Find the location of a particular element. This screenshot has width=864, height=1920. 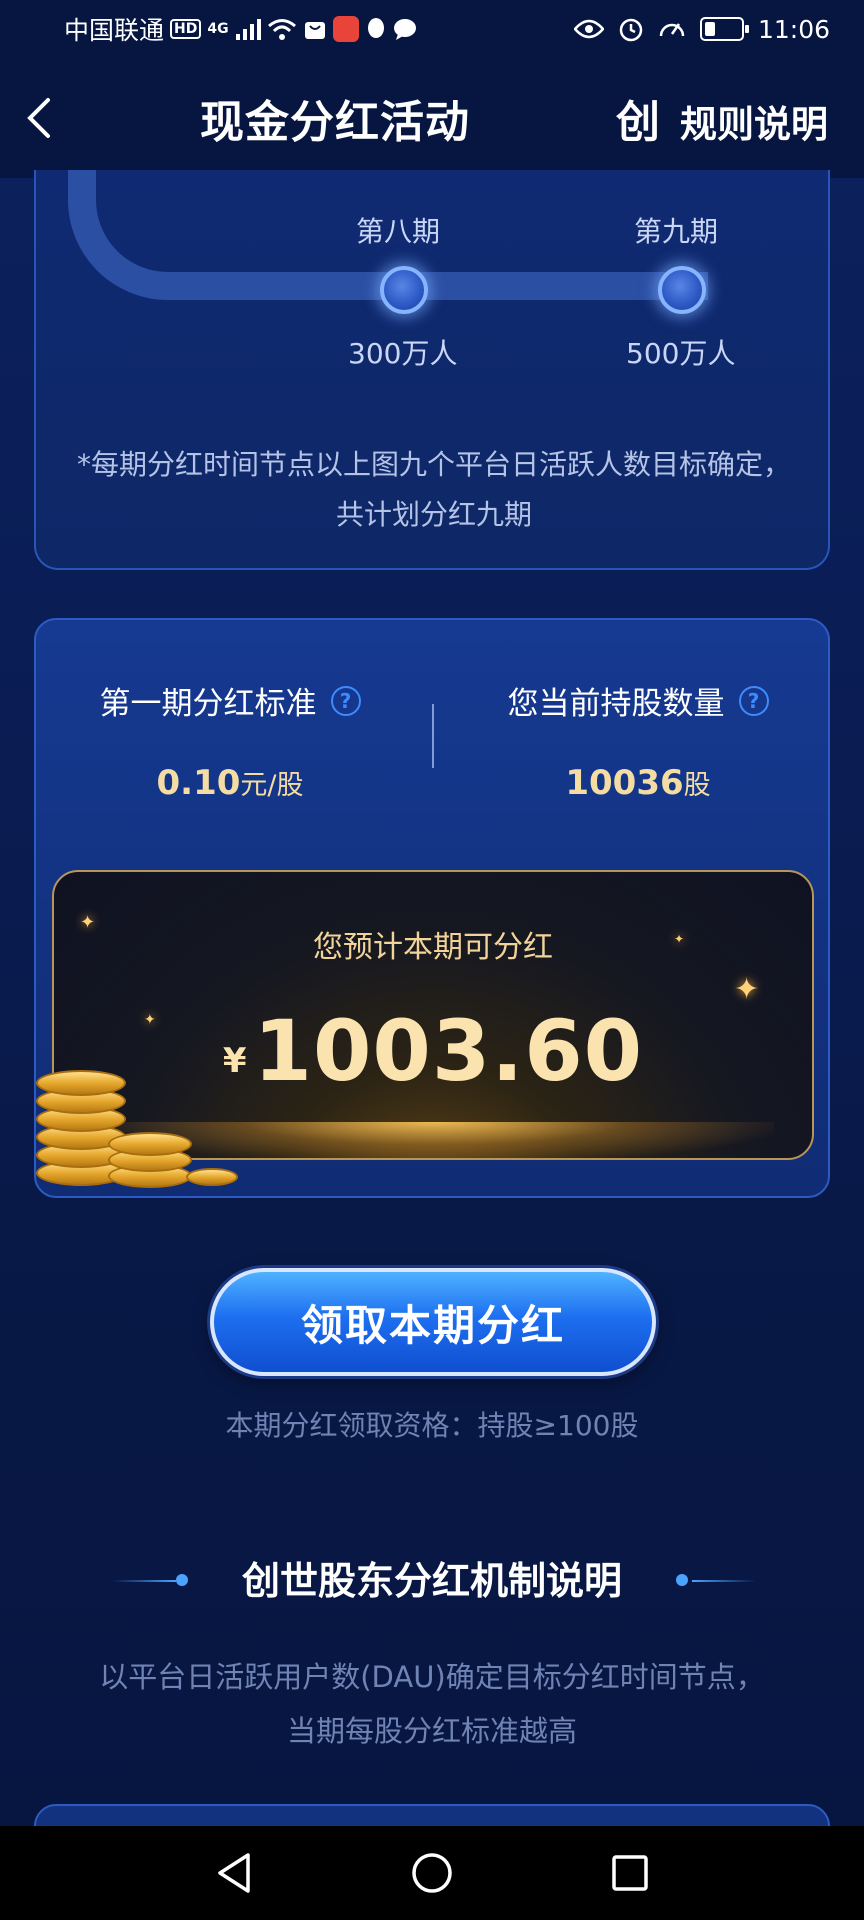

nav-back-button is located at coordinates (234, 1873).